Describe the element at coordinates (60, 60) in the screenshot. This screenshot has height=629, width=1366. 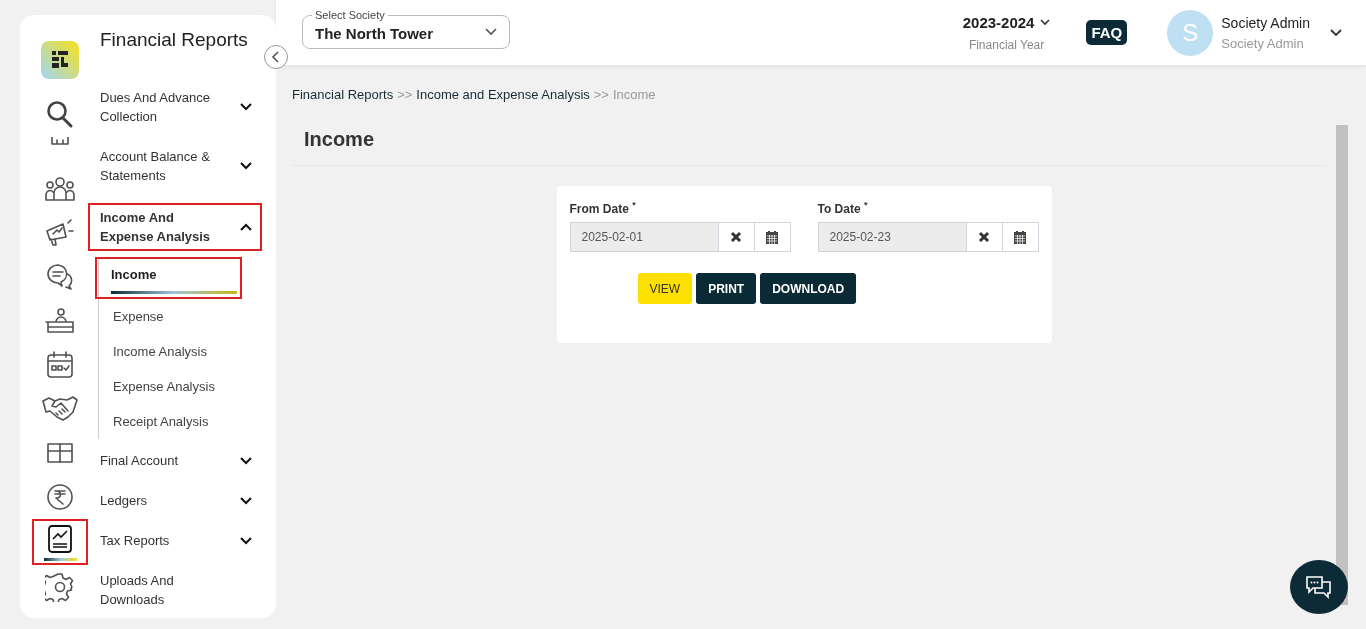
I see `logo-icon` at that location.